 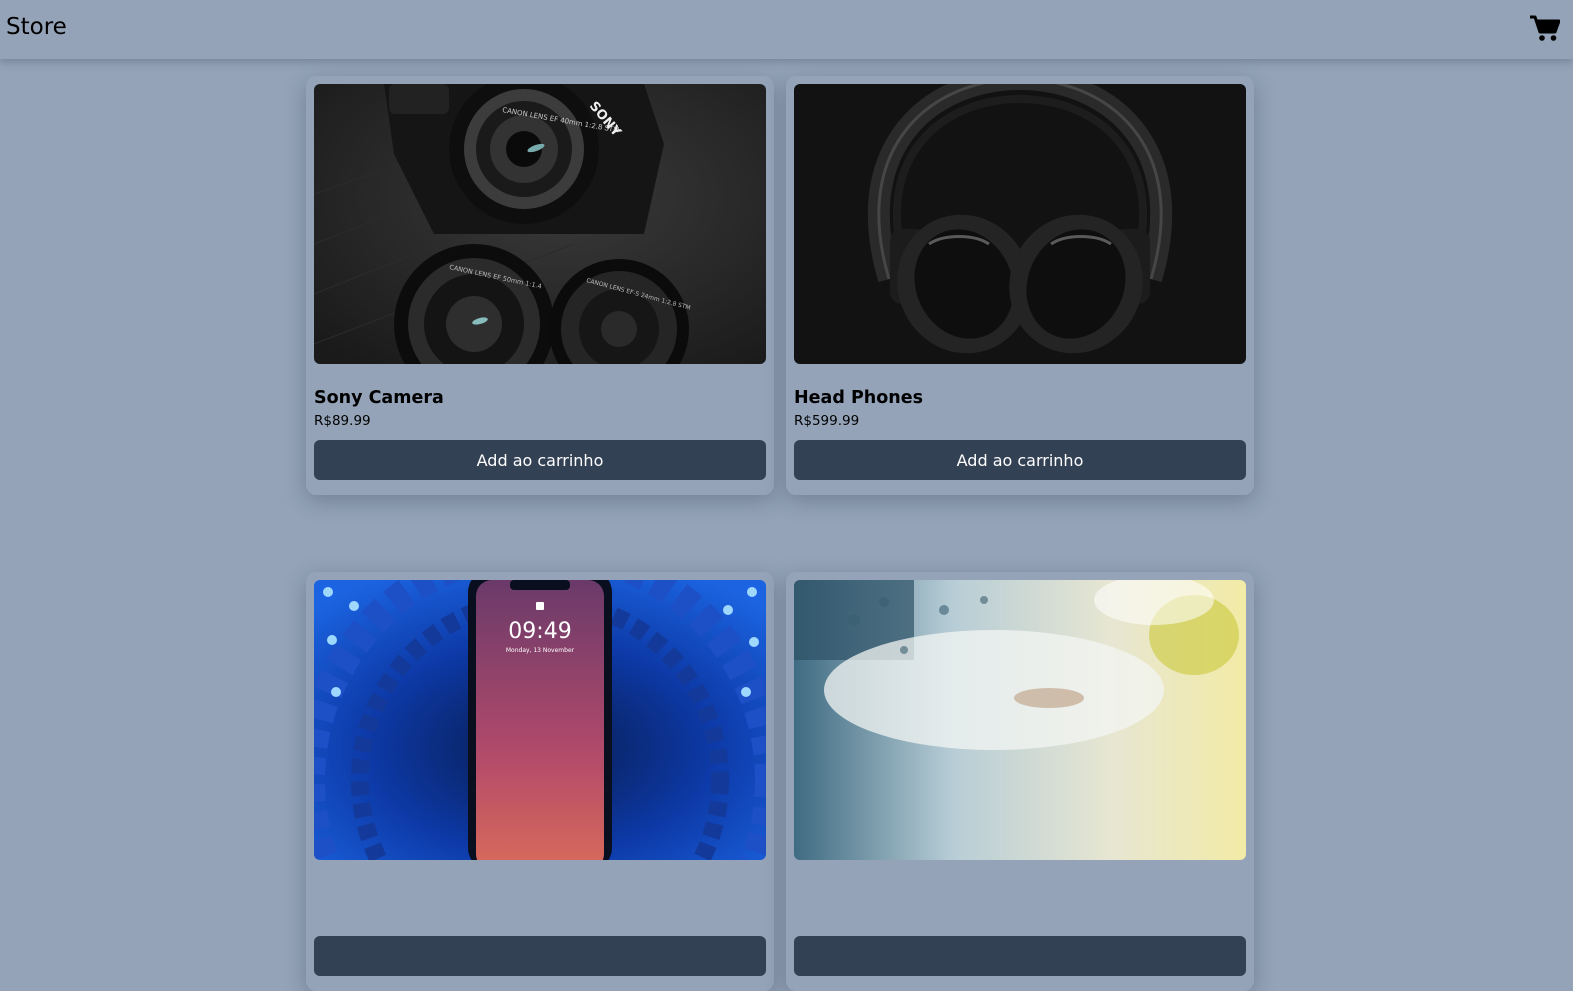 What do you see at coordinates (36, 27) in the screenshot?
I see `store-brand: Store` at bounding box center [36, 27].